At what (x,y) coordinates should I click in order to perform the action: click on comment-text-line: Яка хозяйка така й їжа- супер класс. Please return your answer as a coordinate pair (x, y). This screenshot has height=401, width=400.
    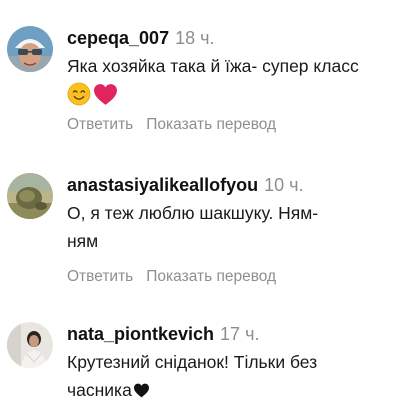
    Looking at the image, I should click on (213, 66).